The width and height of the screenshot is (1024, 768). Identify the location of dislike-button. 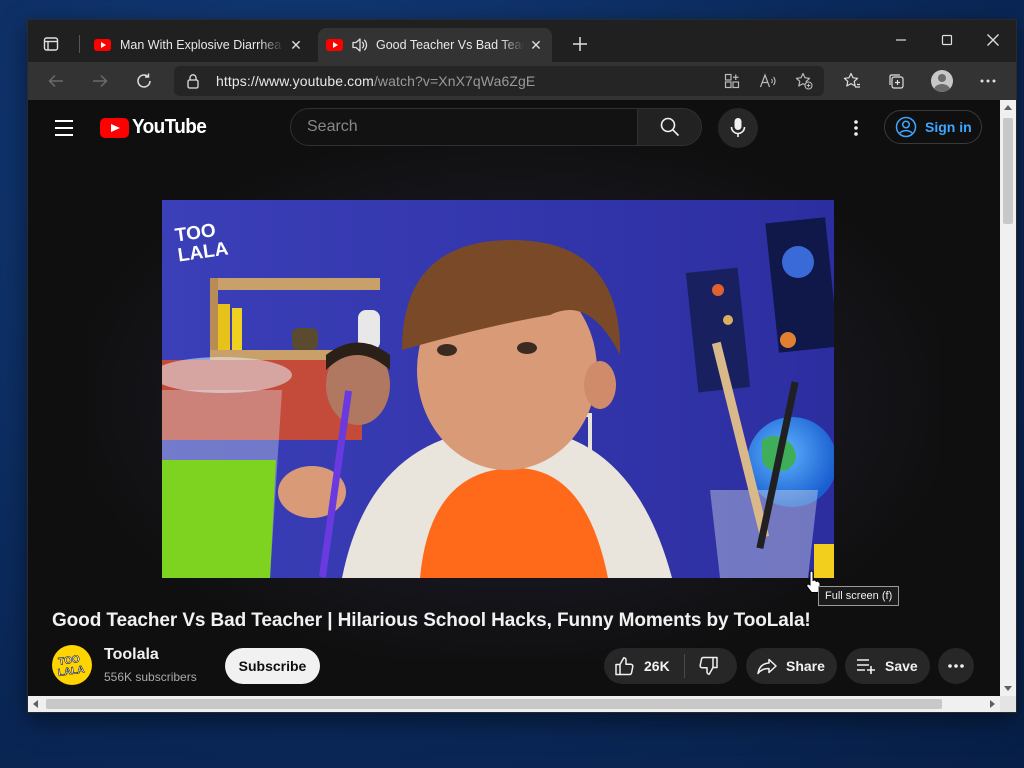
(708, 666).